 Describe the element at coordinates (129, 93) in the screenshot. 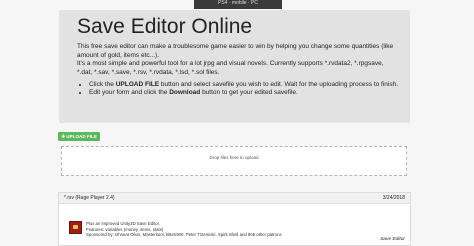

I see `step-text: Edit your form and click the` at that location.